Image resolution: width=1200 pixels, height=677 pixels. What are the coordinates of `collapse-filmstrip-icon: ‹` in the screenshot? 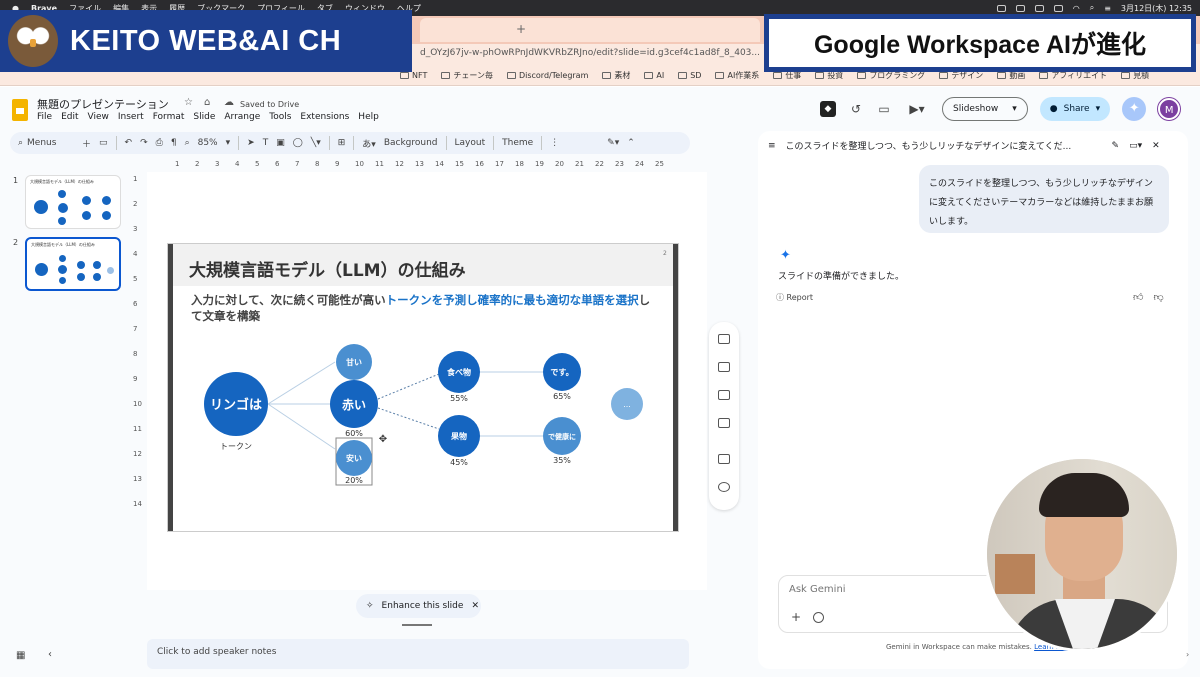 It's located at (50, 654).